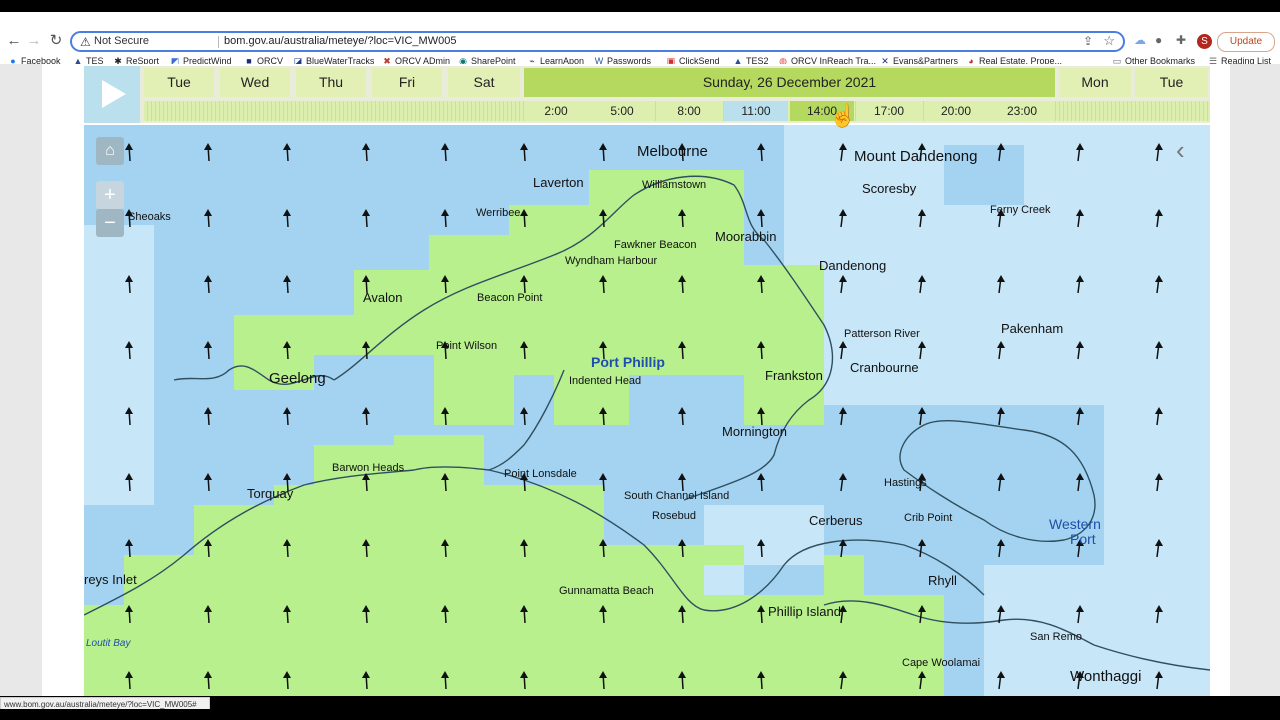  I want to click on place-label: Ferny Creek, so click(1020, 210).